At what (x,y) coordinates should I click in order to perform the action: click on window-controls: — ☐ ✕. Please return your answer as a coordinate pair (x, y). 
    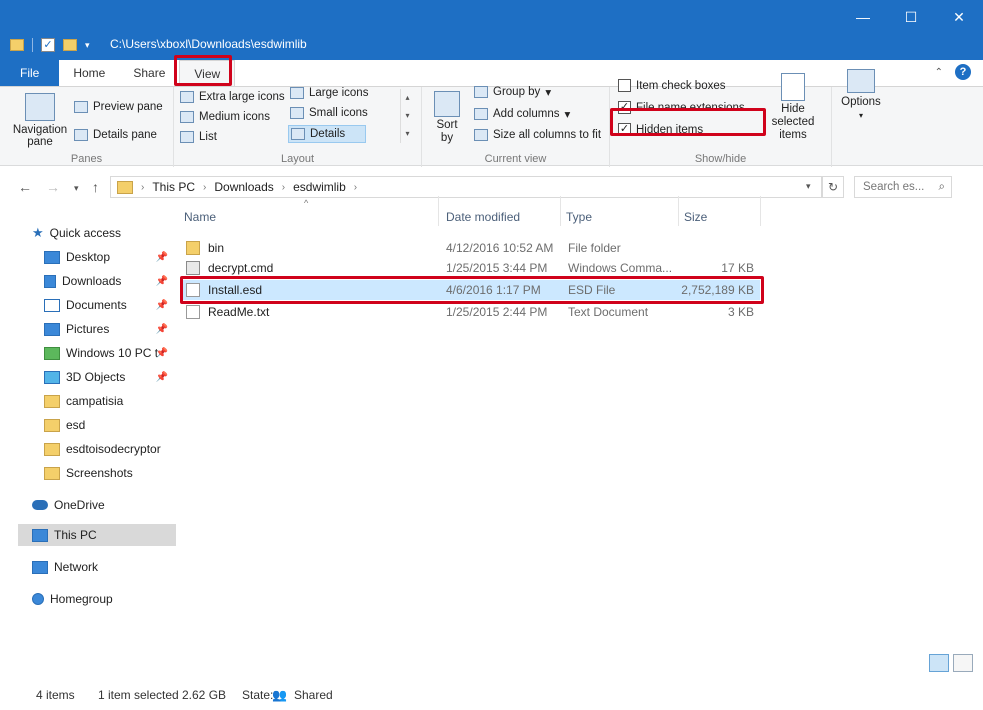
    Looking at the image, I should click on (911, 17).